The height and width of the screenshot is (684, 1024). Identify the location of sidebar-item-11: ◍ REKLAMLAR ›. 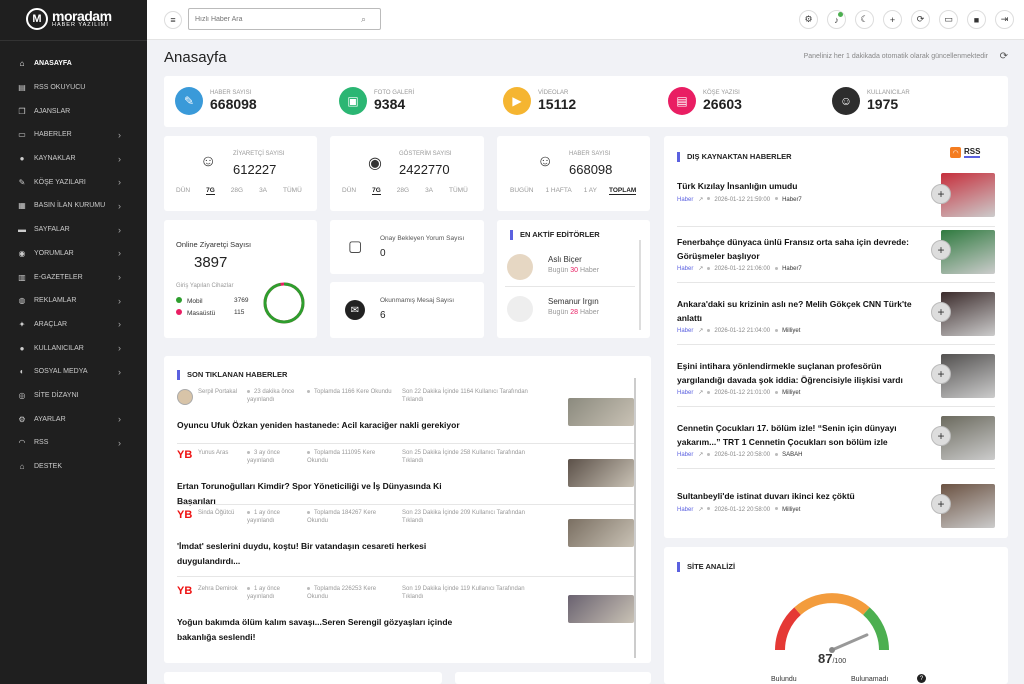
(73, 301).